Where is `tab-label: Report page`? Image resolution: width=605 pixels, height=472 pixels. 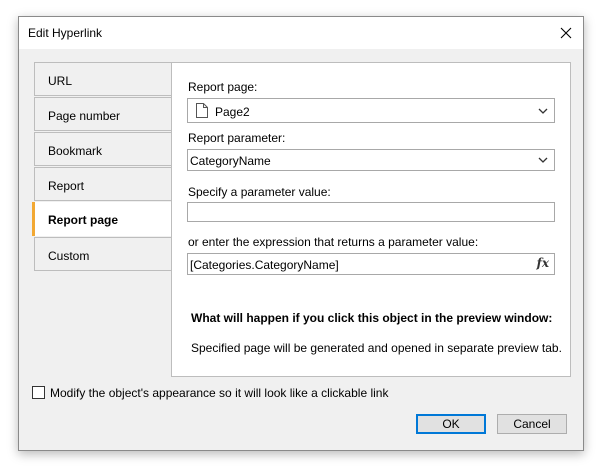
tab-label: Report page is located at coordinates (83, 220).